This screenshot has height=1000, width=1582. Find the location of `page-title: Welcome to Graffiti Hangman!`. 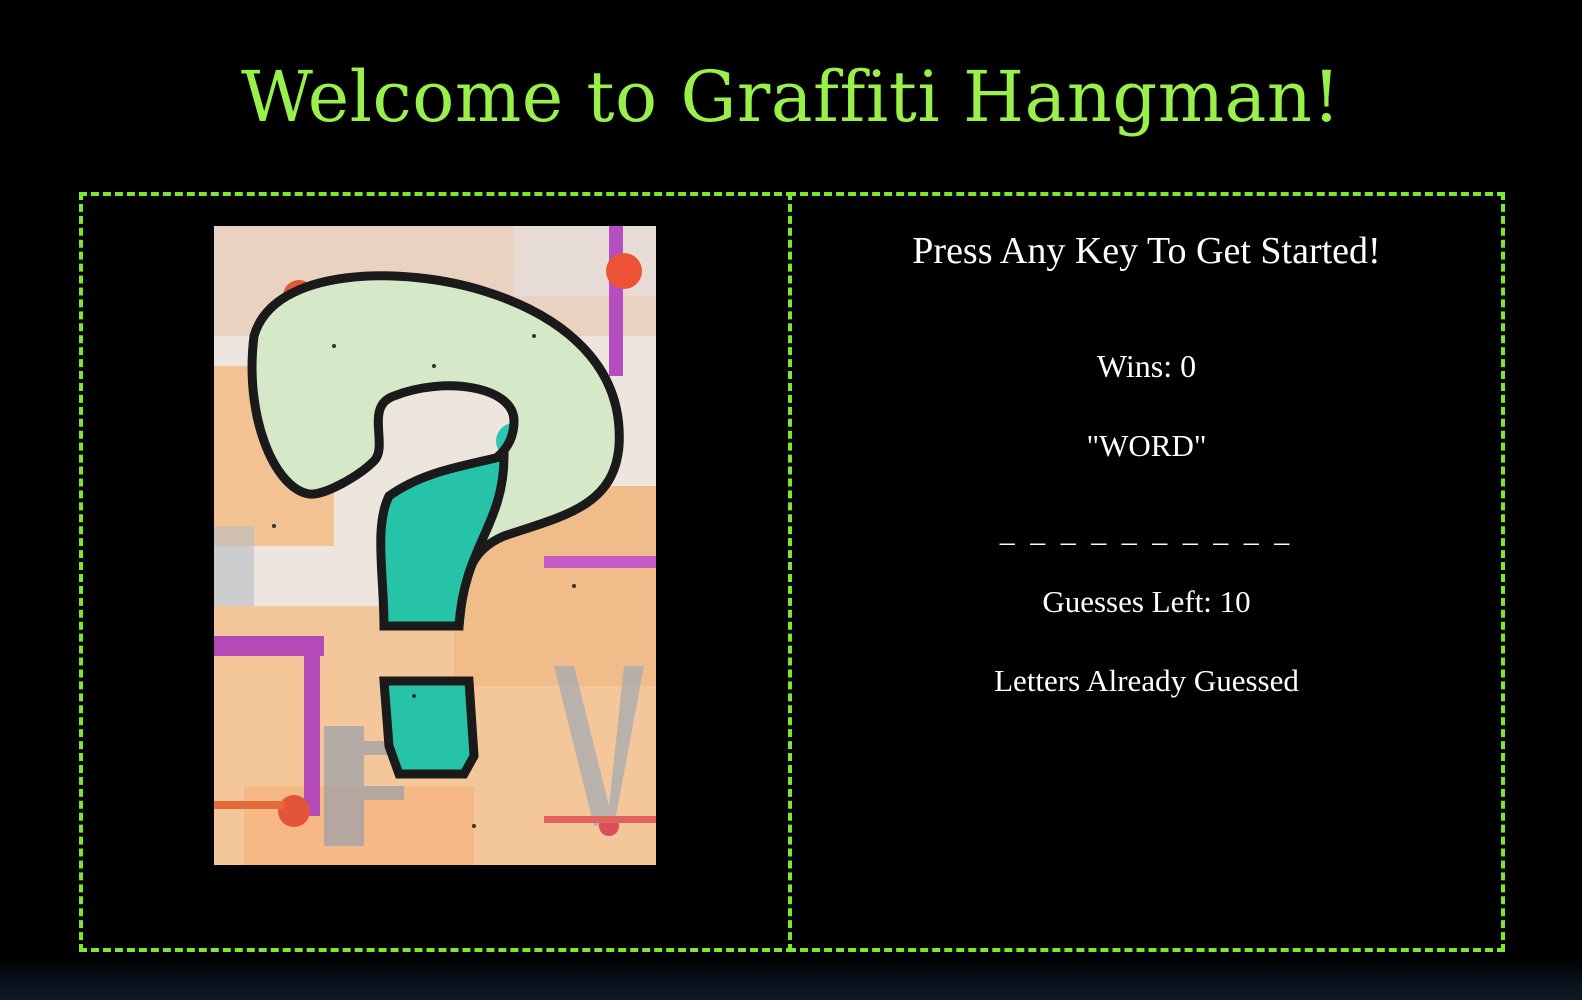

page-title: Welcome to Graffiti Hangman! is located at coordinates (791, 97).